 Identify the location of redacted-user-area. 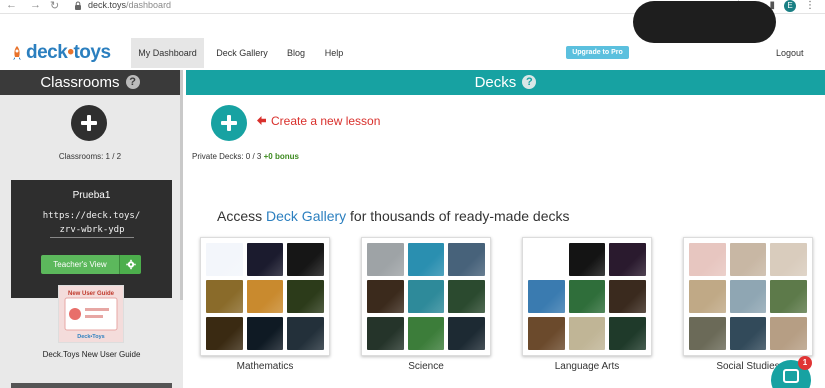
(704, 22).